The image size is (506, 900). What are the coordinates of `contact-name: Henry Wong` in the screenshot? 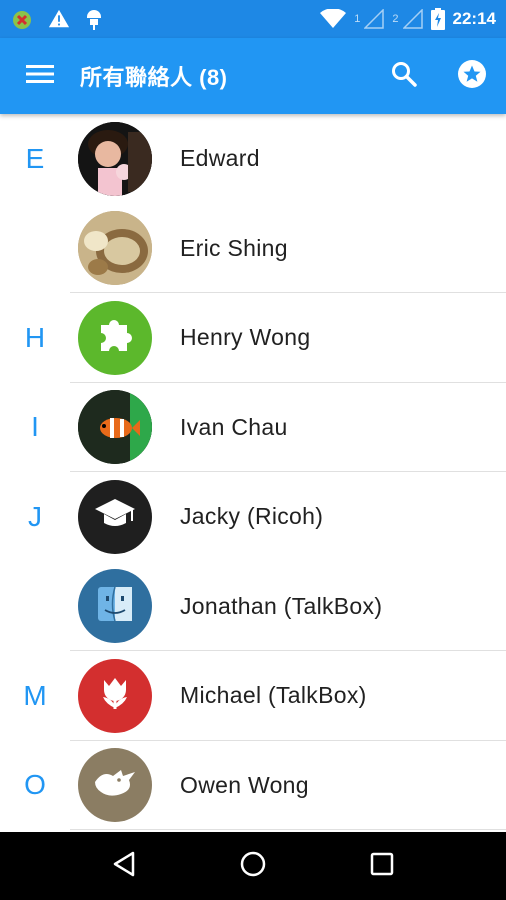 It's located at (245, 337).